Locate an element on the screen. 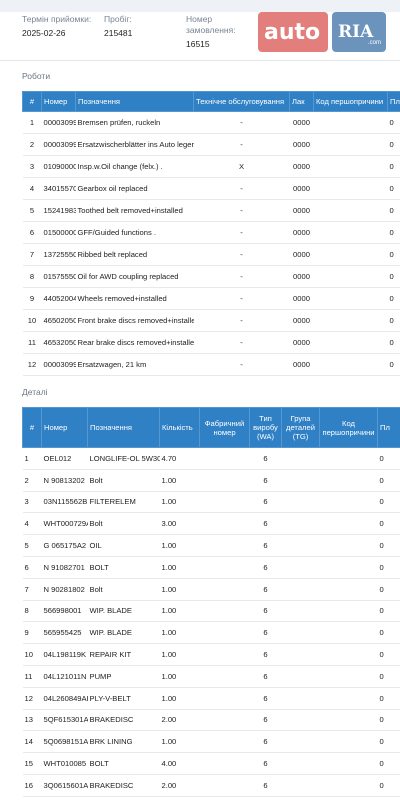  table-row: 7137255500Ribbed belt replaced-00000 is located at coordinates (211, 254).